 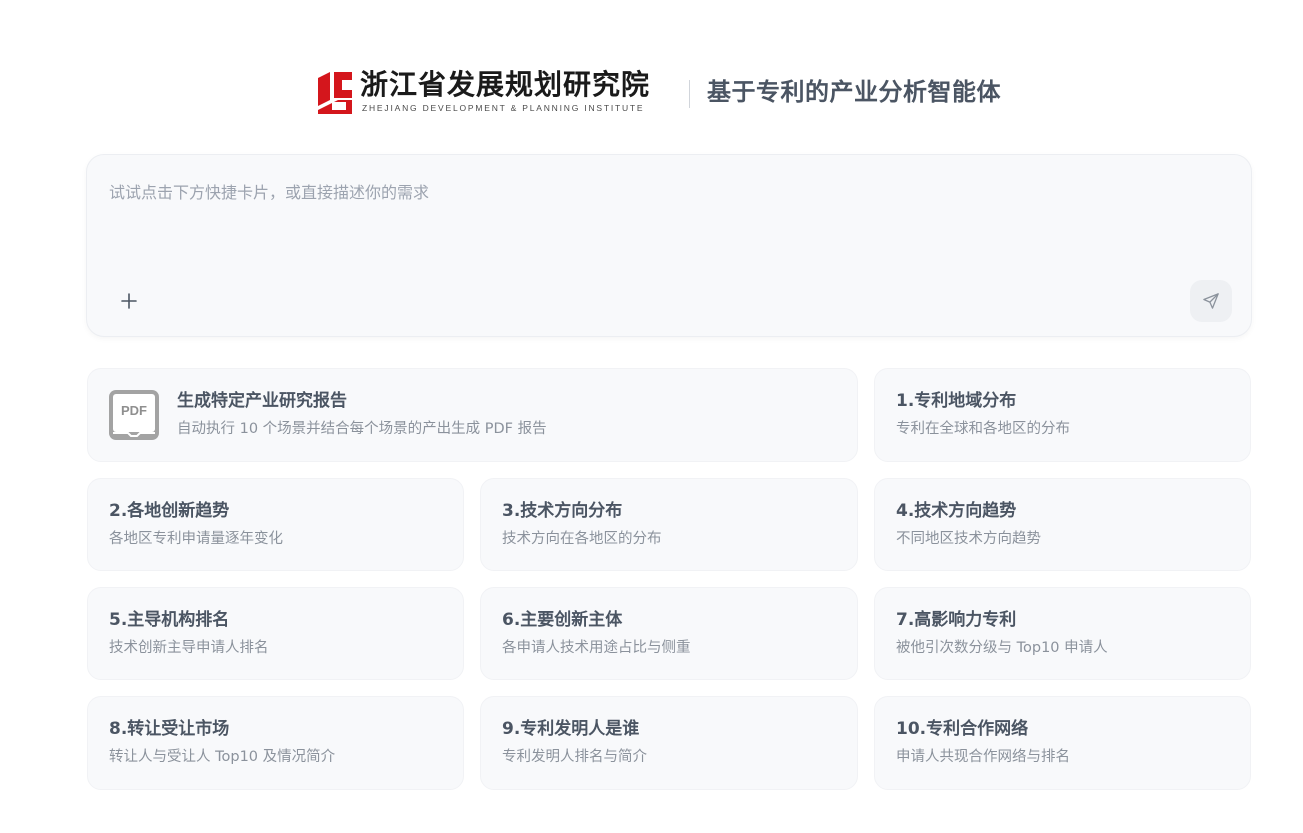 I want to click on pdf-icon-label: PDF, so click(x=134, y=410).